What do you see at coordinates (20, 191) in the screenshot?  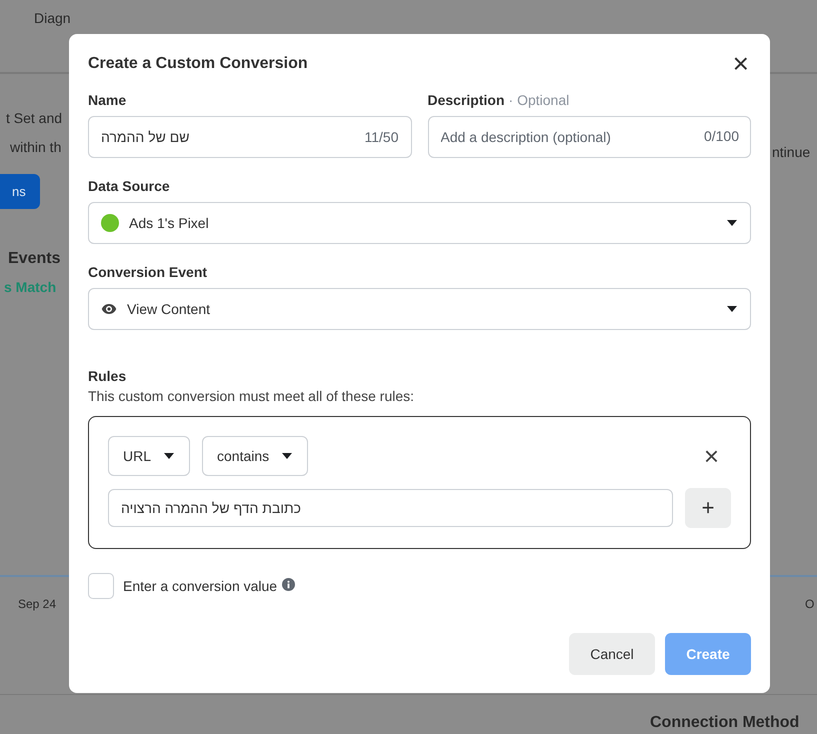 I see `page-button: ns` at bounding box center [20, 191].